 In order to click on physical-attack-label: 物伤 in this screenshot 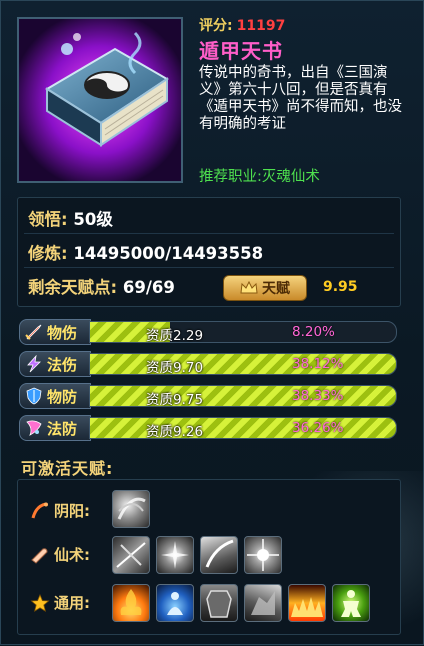, I will do `click(62, 332)`.